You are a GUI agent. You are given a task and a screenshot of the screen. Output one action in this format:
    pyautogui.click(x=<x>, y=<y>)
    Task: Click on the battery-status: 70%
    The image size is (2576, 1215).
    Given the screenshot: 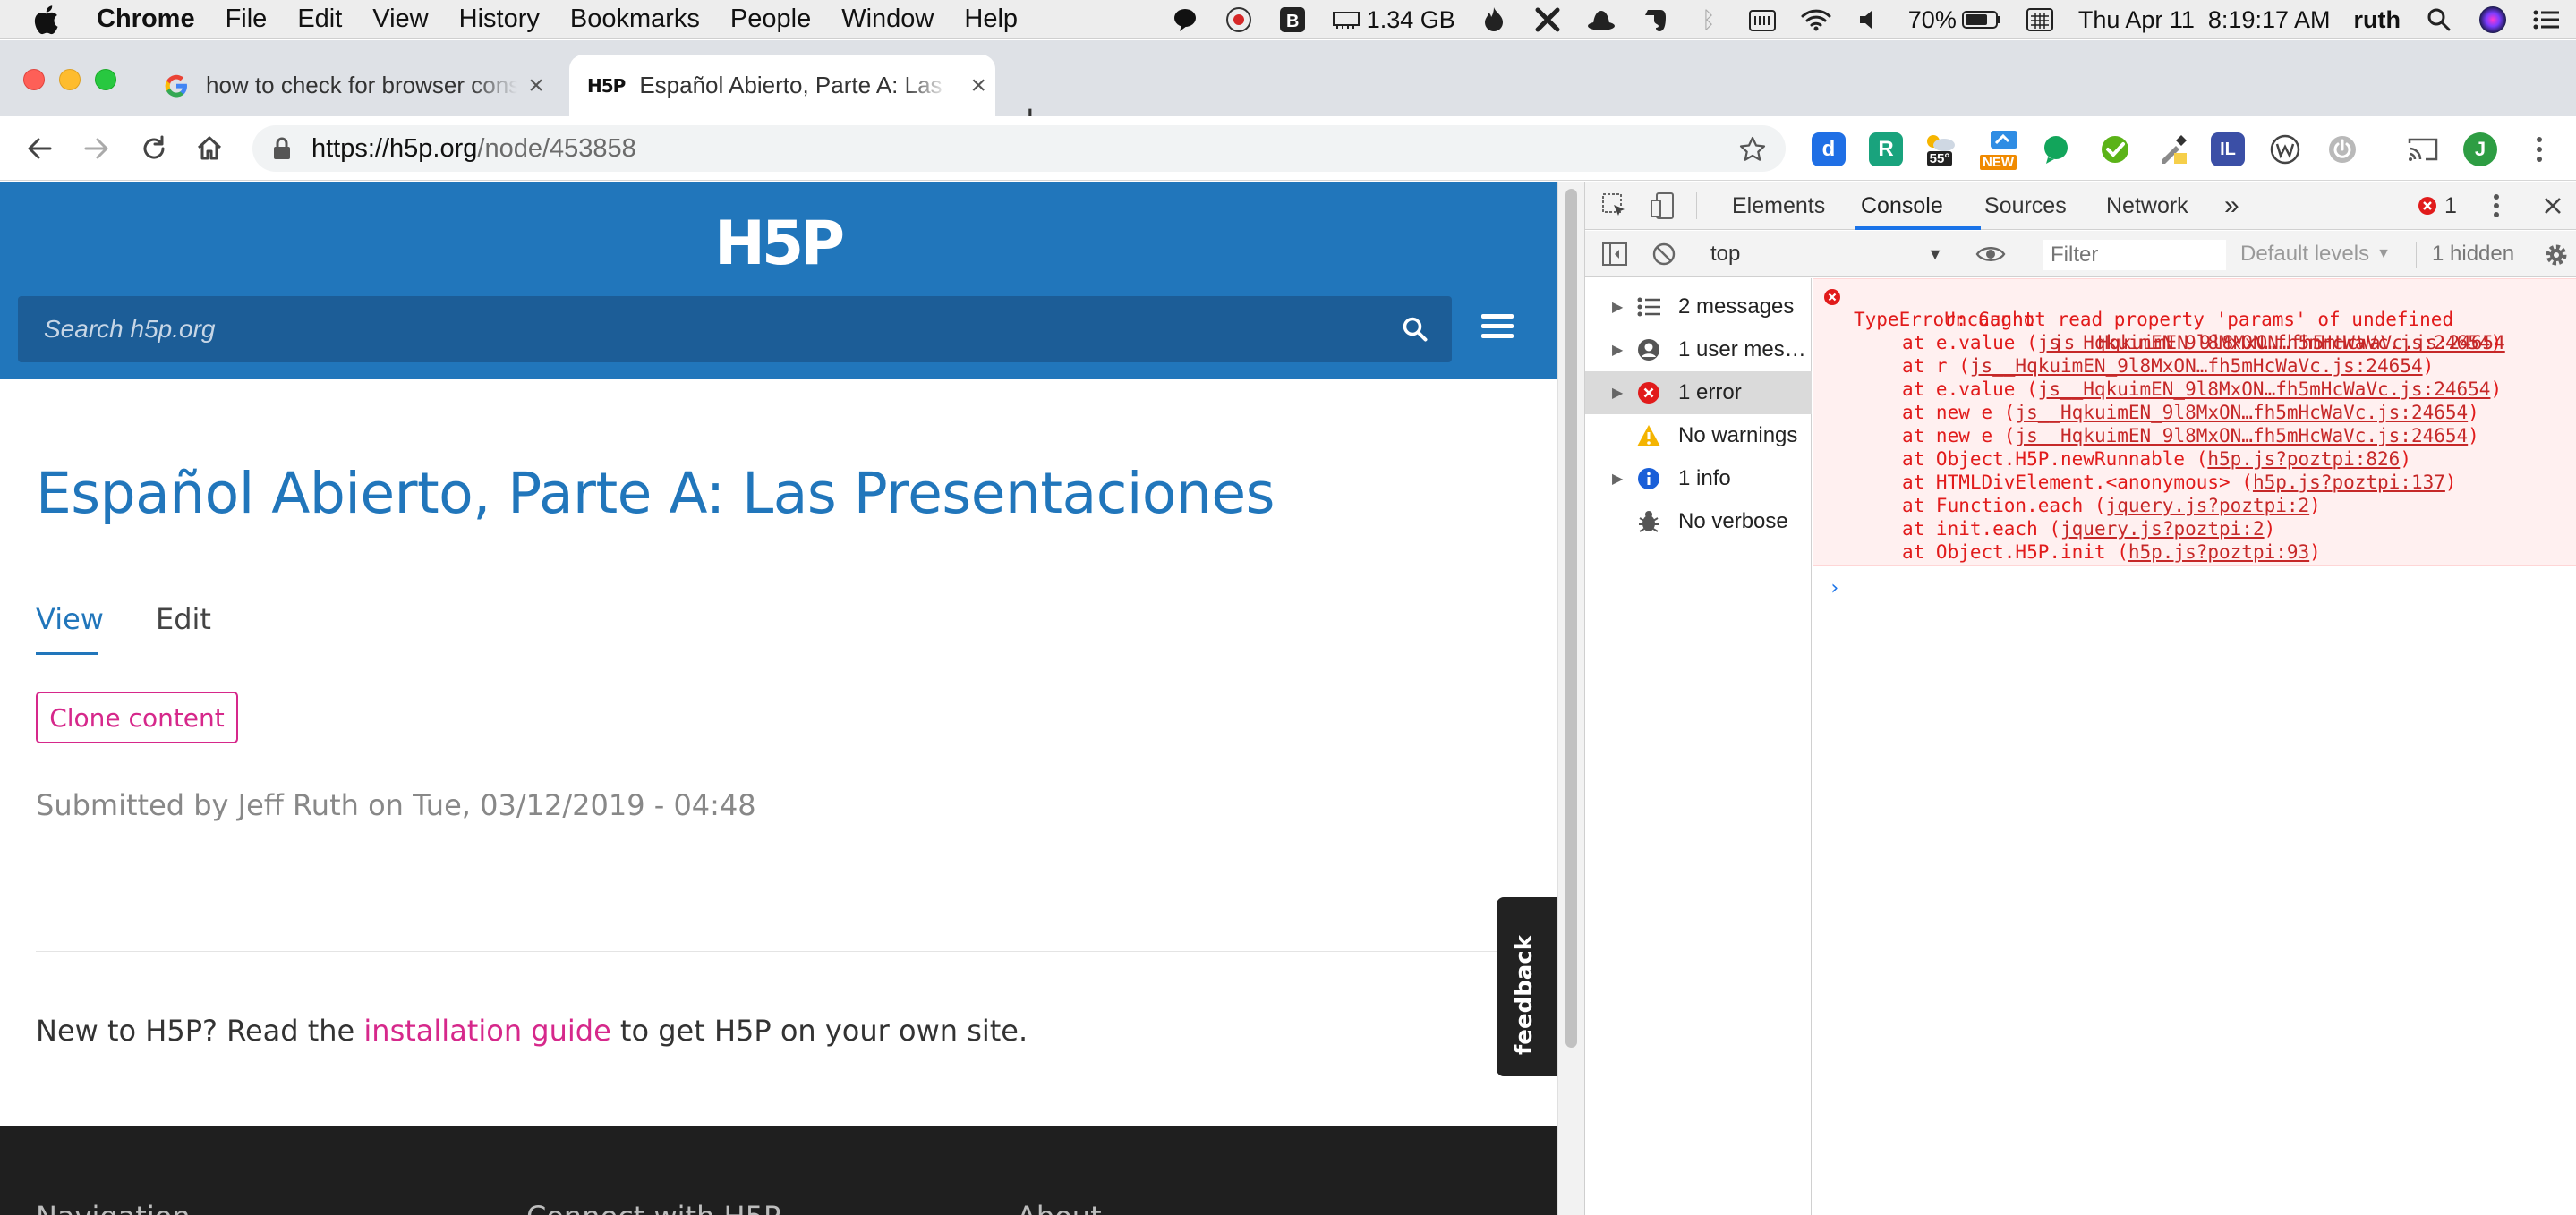 What is the action you would take?
    pyautogui.click(x=1954, y=19)
    